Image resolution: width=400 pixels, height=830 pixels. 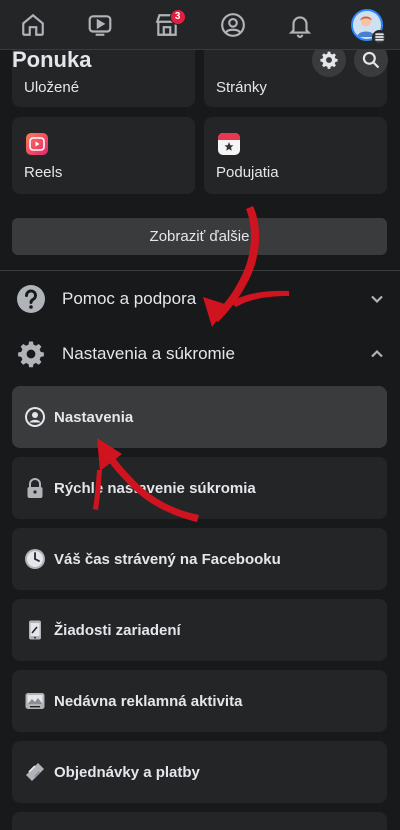 What do you see at coordinates (295, 155) in the screenshot?
I see `shortcut-events: Podujatia` at bounding box center [295, 155].